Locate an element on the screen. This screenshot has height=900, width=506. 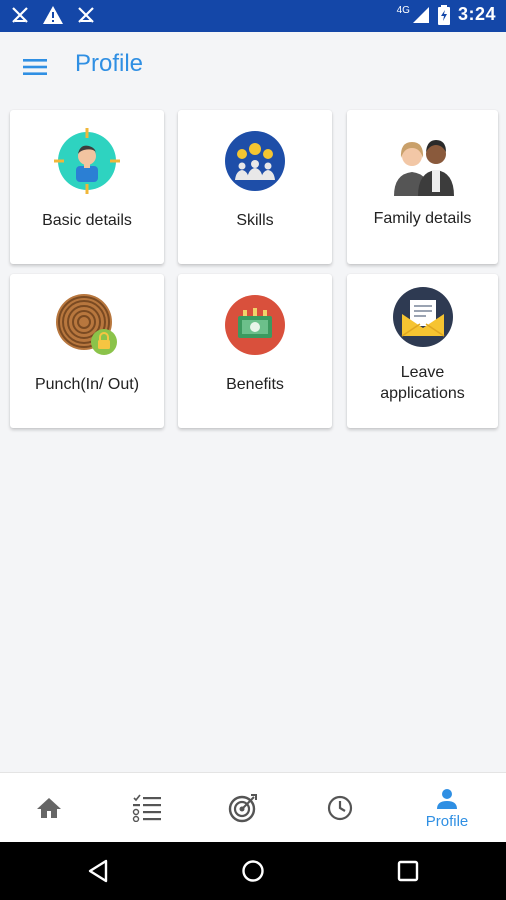
menu-button is located at coordinates (35, 67).